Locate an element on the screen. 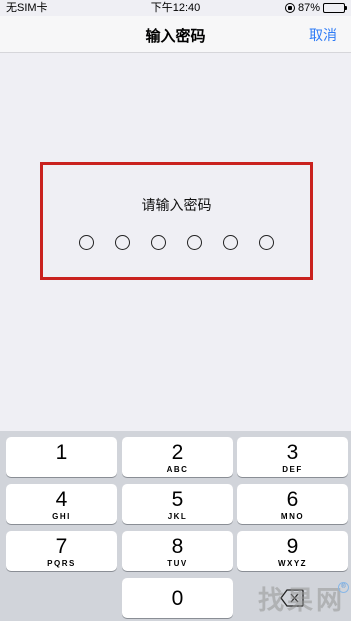 The image size is (351, 621). key-4: 4 GHI is located at coordinates (61, 504).